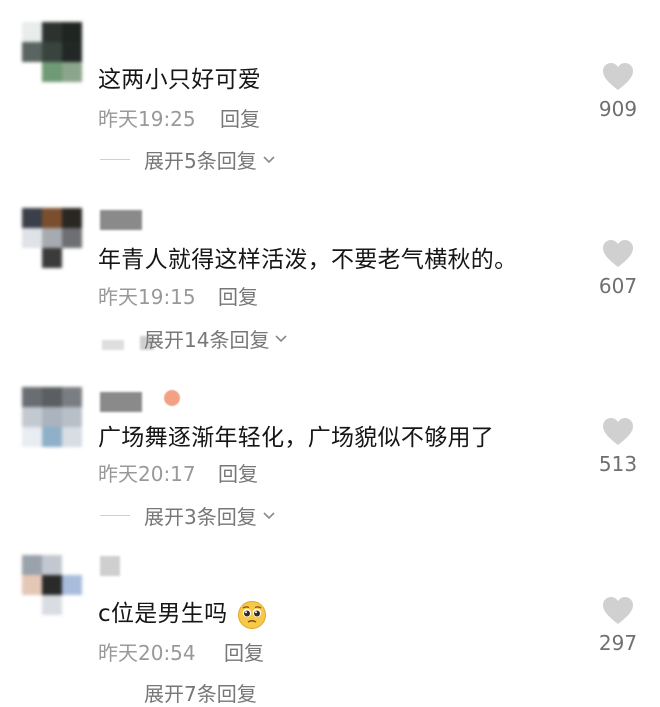 The width and height of the screenshot is (660, 707). What do you see at coordinates (618, 625) in the screenshot?
I see `like-button: 297` at bounding box center [618, 625].